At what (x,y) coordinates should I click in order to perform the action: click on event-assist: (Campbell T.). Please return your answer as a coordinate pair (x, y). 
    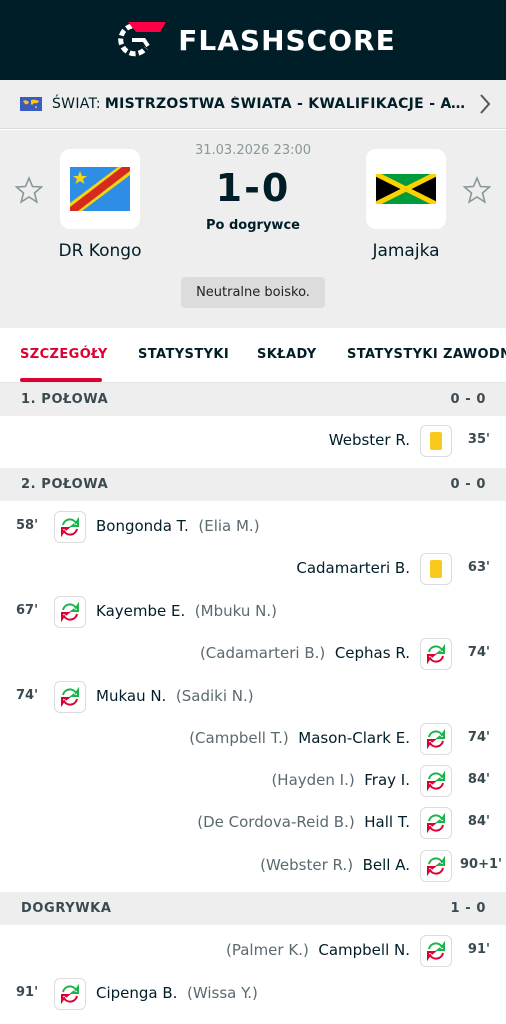
    Looking at the image, I should click on (239, 738).